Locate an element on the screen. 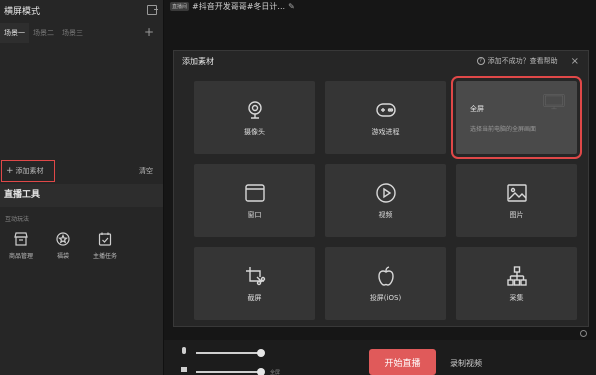 This screenshot has width=596, height=375. panel-divider is located at coordinates (163, 187).